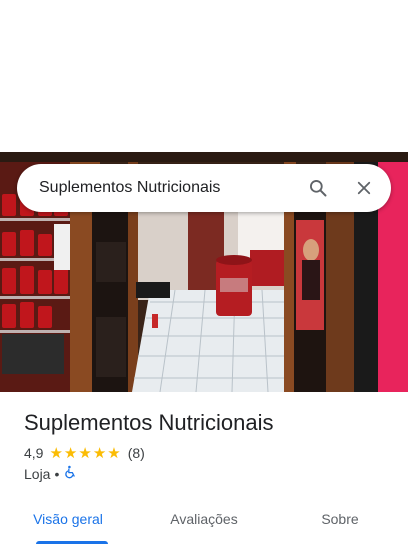 Image resolution: width=408 pixels, height=544 pixels. I want to click on search-icon, so click(318, 188).